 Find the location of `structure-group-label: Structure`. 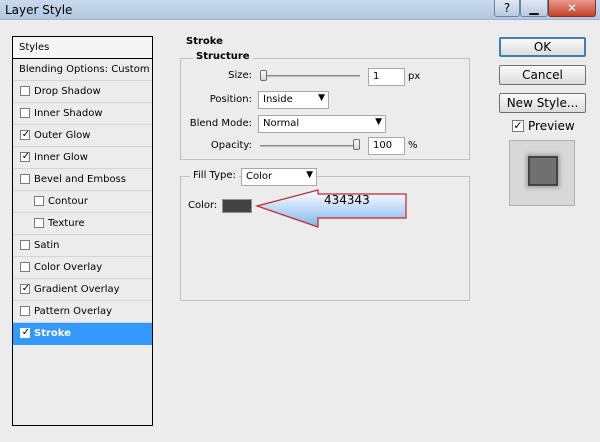

structure-group-label: Structure is located at coordinates (223, 56).